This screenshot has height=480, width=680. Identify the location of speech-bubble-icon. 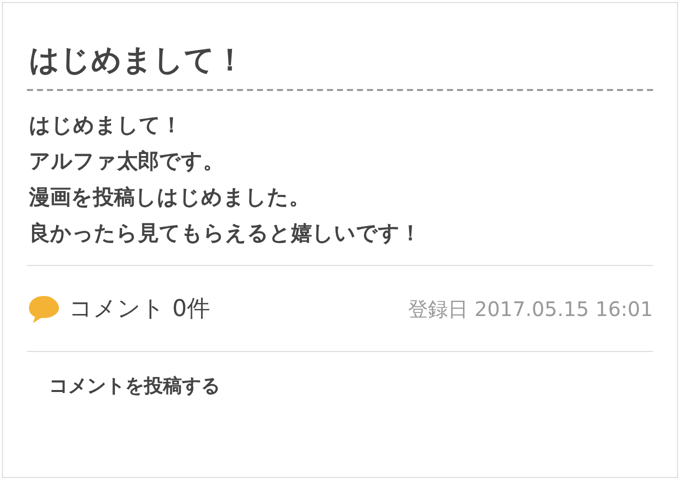
(44, 309).